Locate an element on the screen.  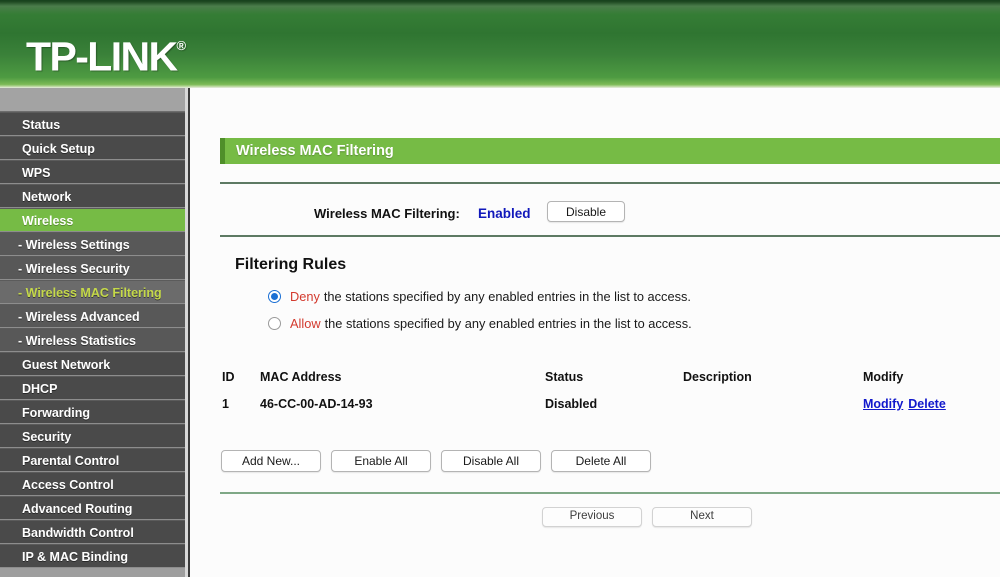
sidebar-item-dhcp: DHCP is located at coordinates (92, 388).